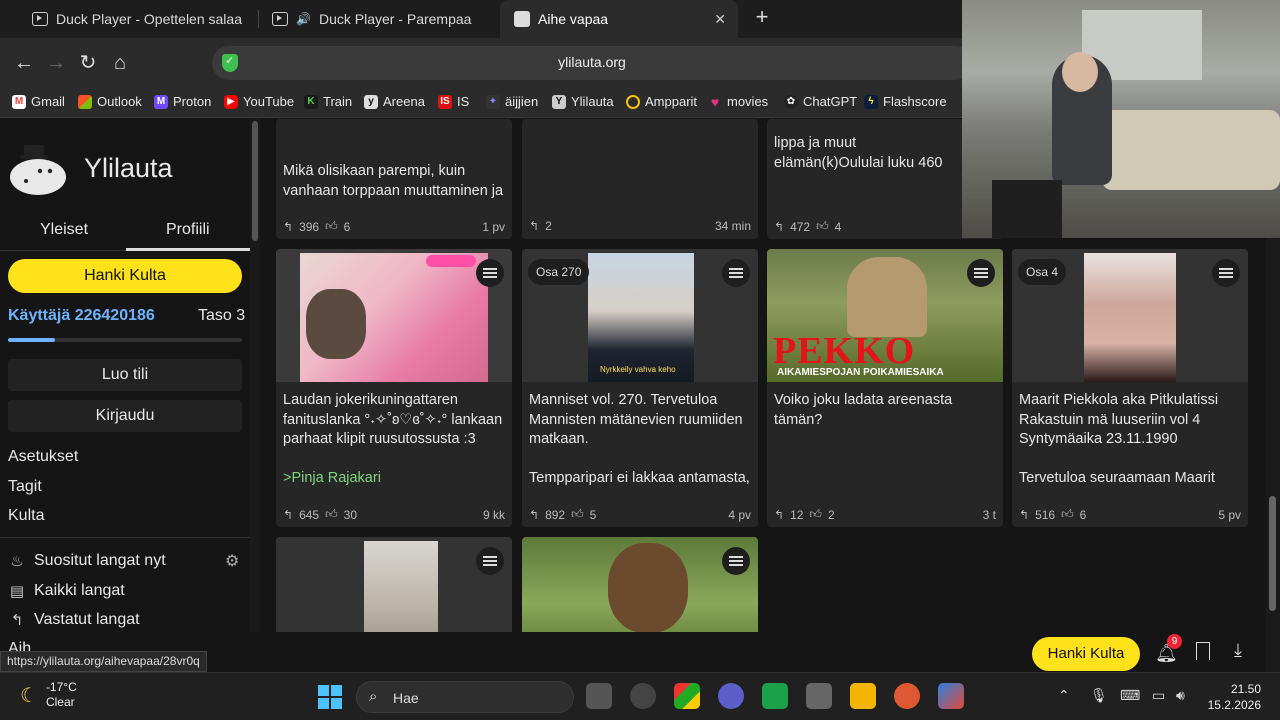 Image resolution: width=1280 pixels, height=720 pixels. What do you see at coordinates (445, 101) in the screenshot?
I see `is-icon: IS` at bounding box center [445, 101].